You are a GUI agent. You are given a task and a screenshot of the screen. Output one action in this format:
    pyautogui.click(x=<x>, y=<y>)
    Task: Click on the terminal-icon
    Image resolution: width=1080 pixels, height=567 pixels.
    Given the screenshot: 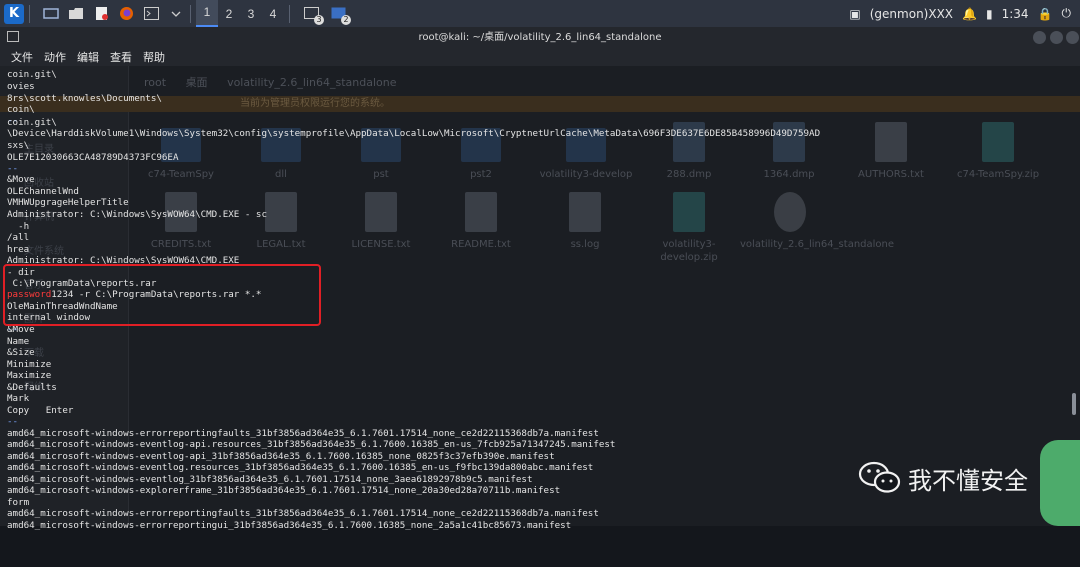 What is the action you would take?
    pyautogui.click(x=151, y=14)
    